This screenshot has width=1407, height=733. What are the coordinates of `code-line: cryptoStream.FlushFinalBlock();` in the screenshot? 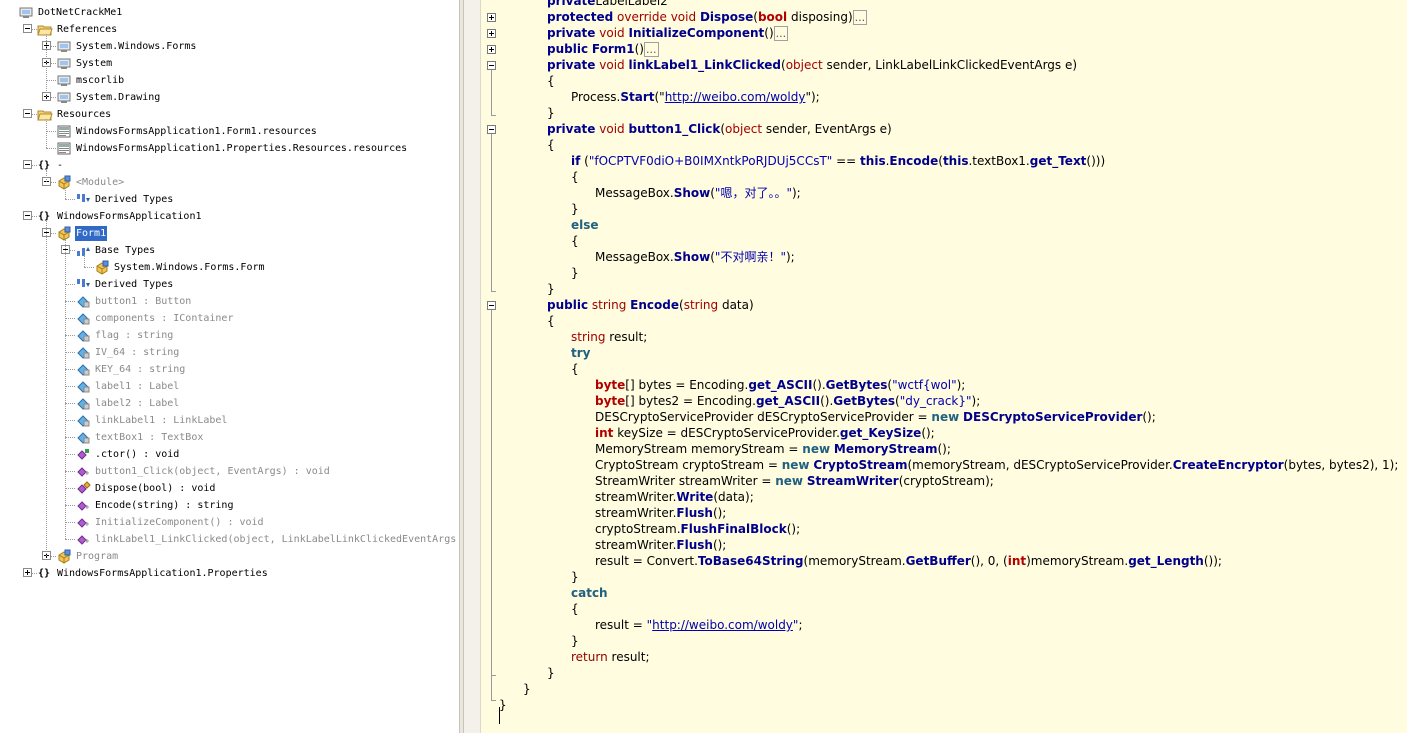 It's located at (697, 529).